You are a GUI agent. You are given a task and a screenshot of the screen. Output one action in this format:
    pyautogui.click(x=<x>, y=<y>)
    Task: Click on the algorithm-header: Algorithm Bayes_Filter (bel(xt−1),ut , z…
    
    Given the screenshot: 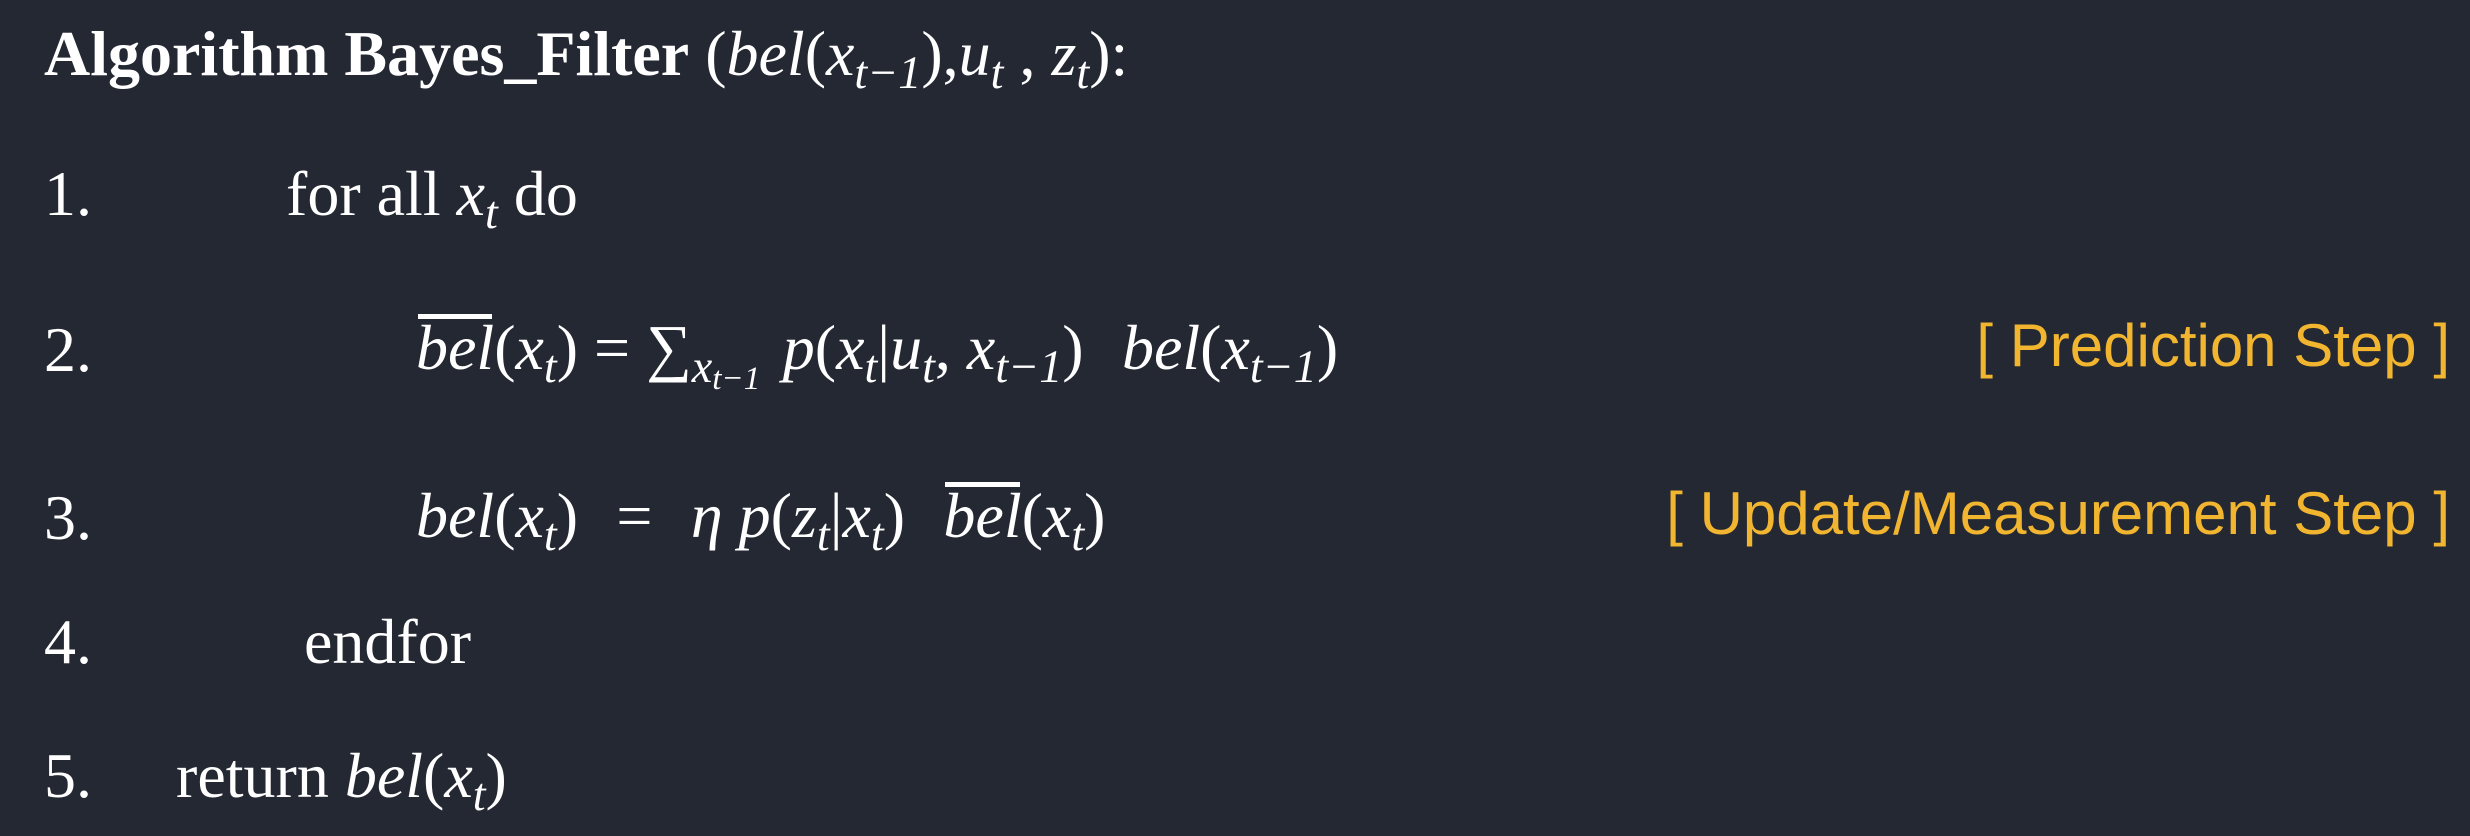 What is the action you would take?
    pyautogui.click(x=1235, y=65)
    